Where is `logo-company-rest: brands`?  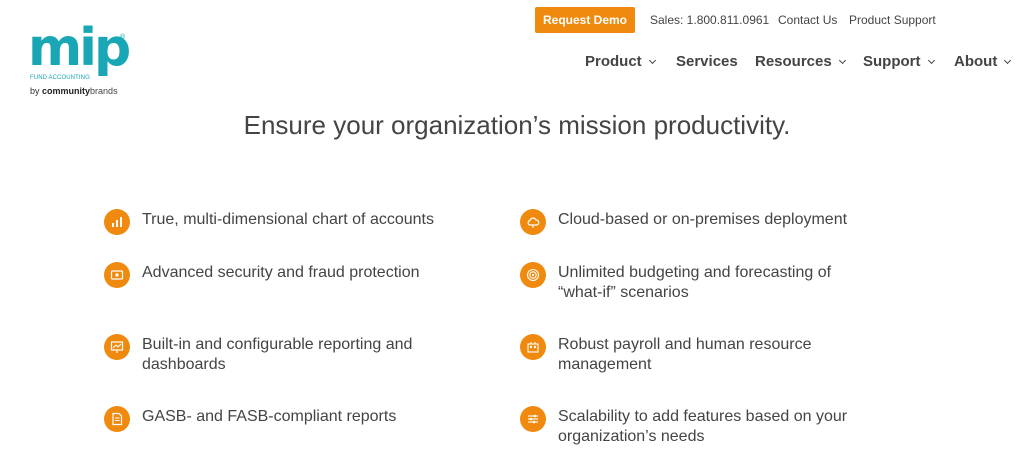
logo-company-rest: brands is located at coordinates (104, 91).